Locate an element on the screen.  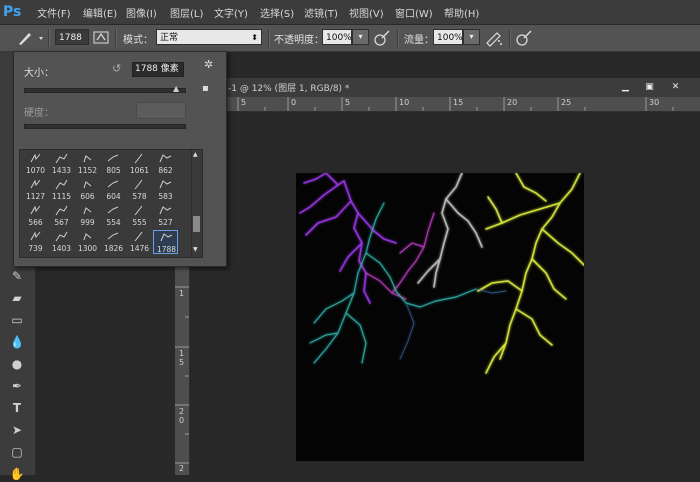
brush-size-preview: 1788 is located at coordinates (72, 37).